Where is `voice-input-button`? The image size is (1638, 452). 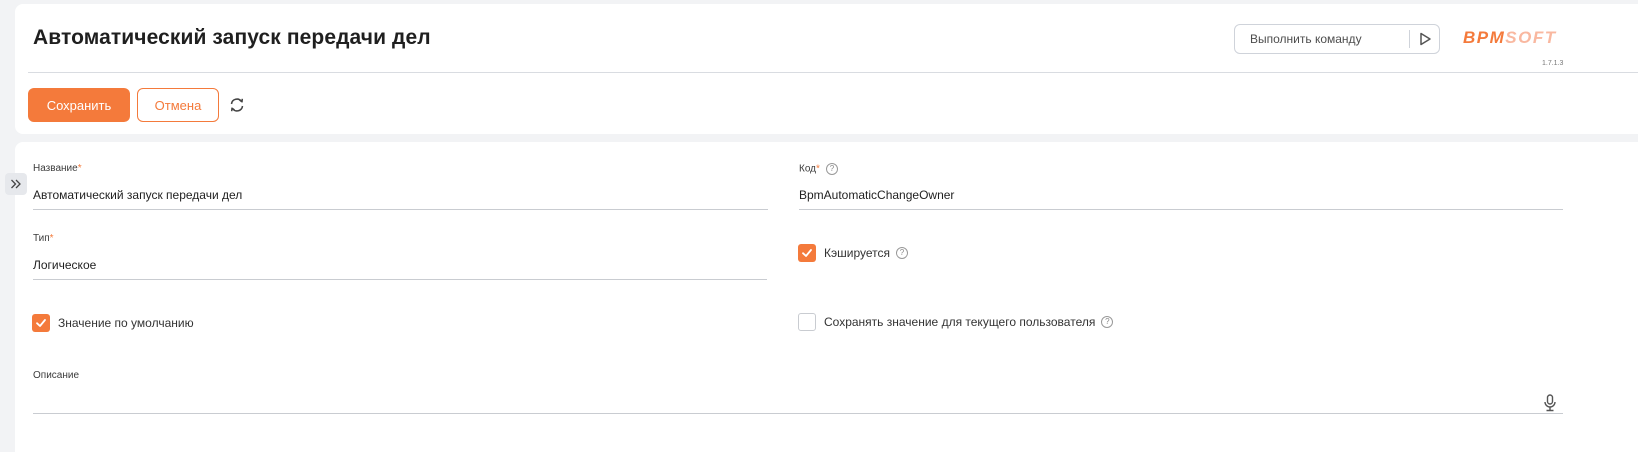 voice-input-button is located at coordinates (1550, 403).